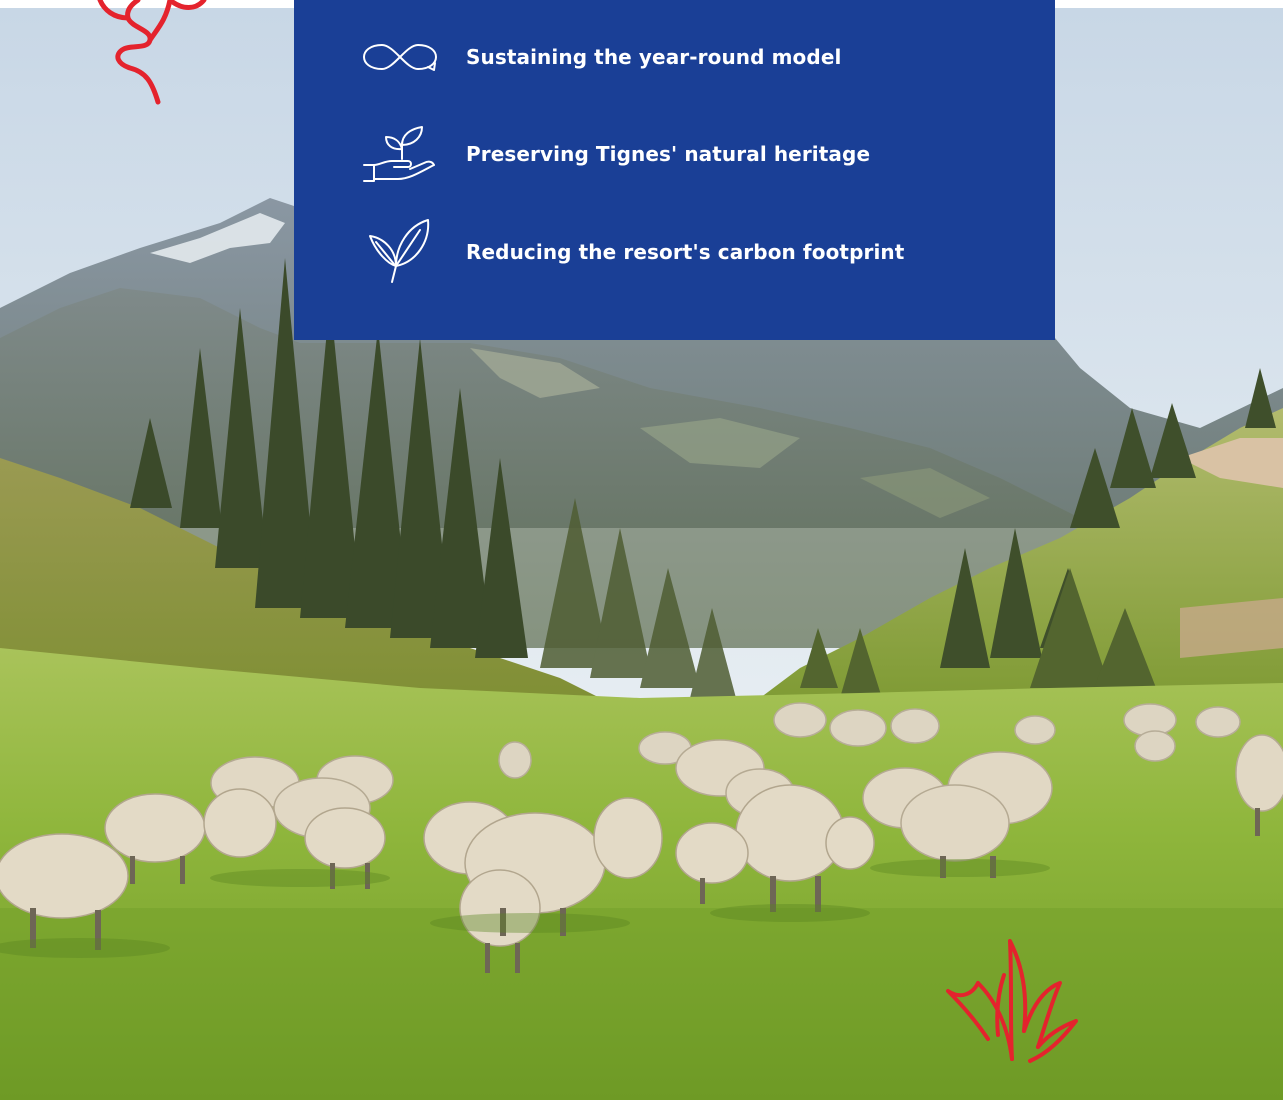 The image size is (1283, 1100). What do you see at coordinates (400, 57) in the screenshot?
I see `infinity-cycle-icon` at bounding box center [400, 57].